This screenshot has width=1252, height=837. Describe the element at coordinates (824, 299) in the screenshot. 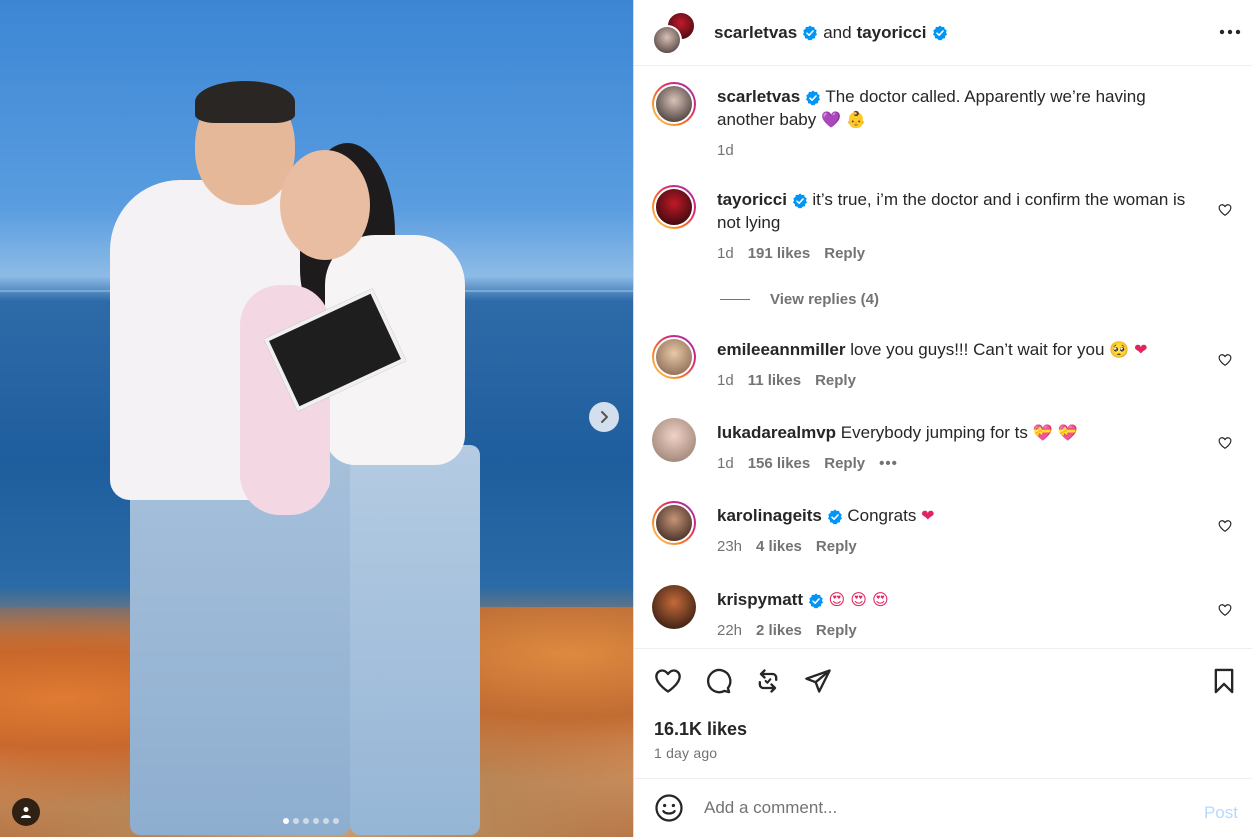

I see `view-replies-label: View replies (4)` at that location.